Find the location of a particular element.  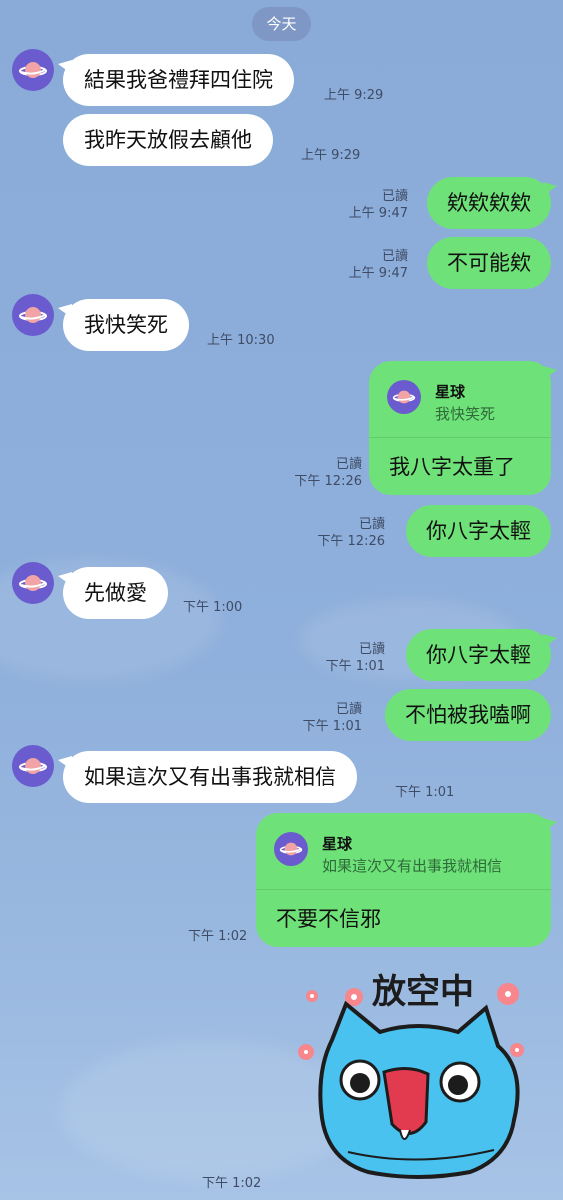

date-separator: 今天 is located at coordinates (281, 24).